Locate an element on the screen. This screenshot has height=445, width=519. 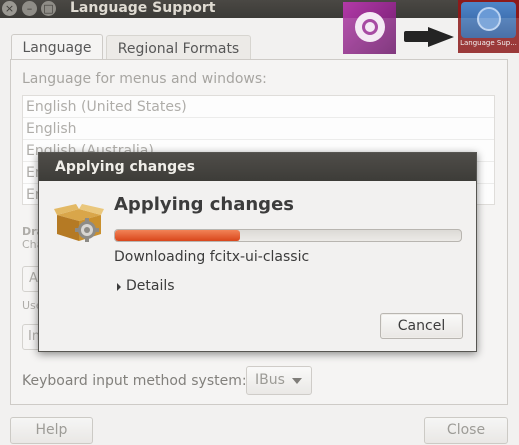
expander-arrow-icon is located at coordinates (119, 287).